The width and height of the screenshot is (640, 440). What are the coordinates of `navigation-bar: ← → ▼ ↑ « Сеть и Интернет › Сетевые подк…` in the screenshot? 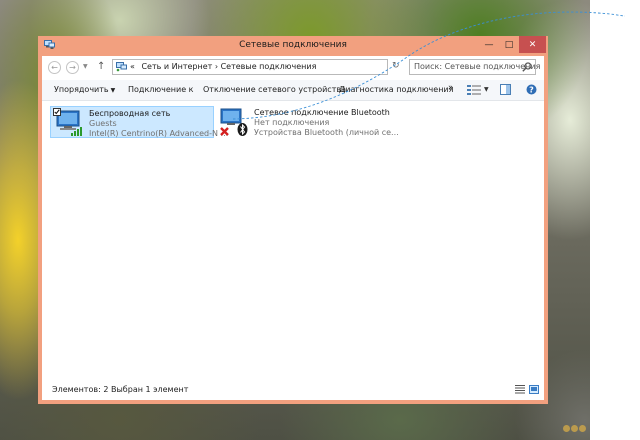 It's located at (293, 68).